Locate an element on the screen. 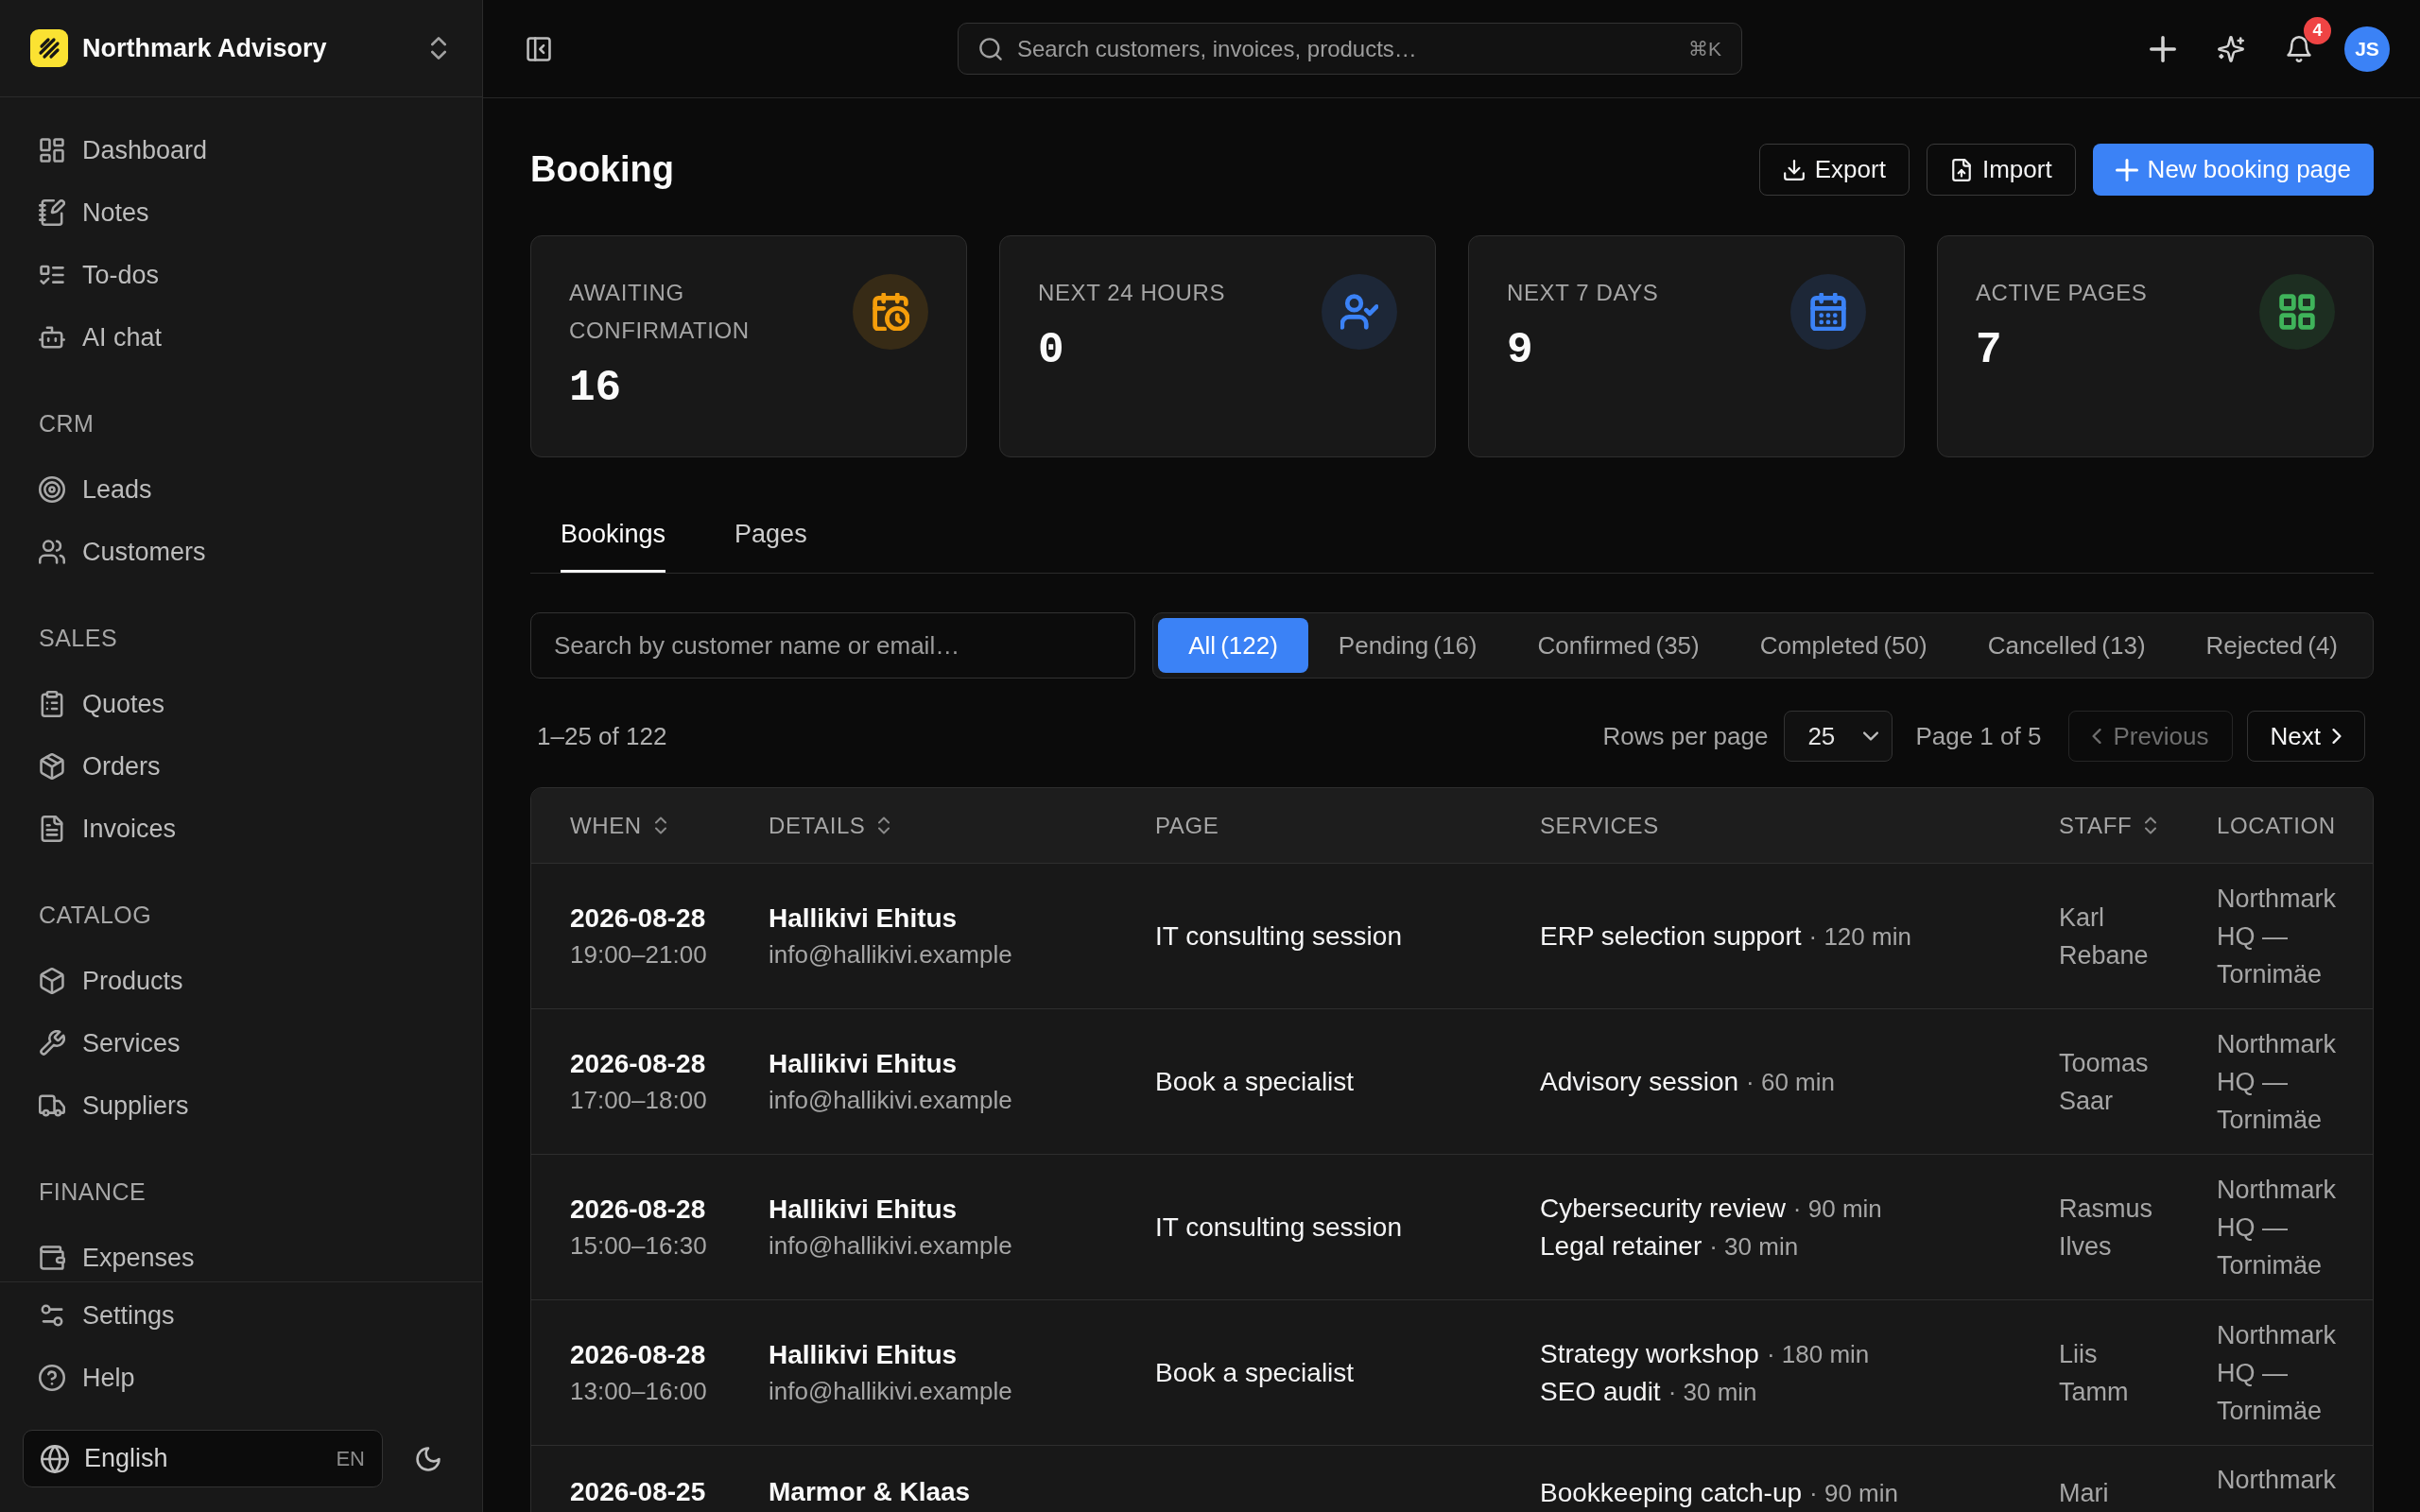 The image size is (2420, 1512). chevron-down-icon is located at coordinates (1871, 736).